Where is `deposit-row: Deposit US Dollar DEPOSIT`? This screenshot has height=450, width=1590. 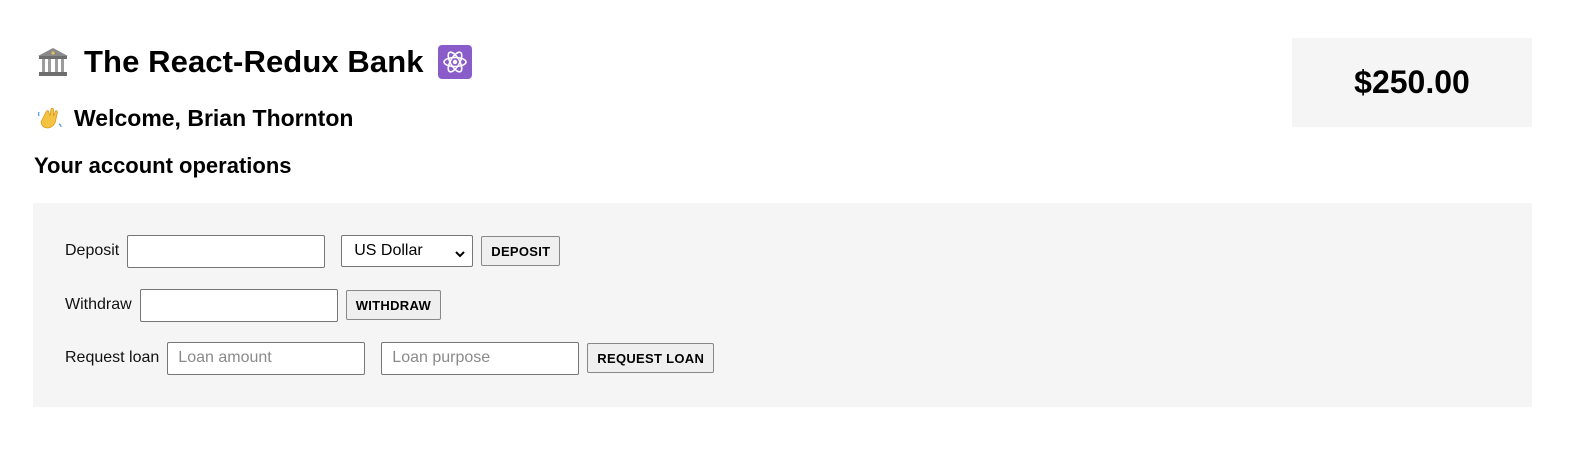 deposit-row: Deposit US Dollar DEPOSIT is located at coordinates (313, 251).